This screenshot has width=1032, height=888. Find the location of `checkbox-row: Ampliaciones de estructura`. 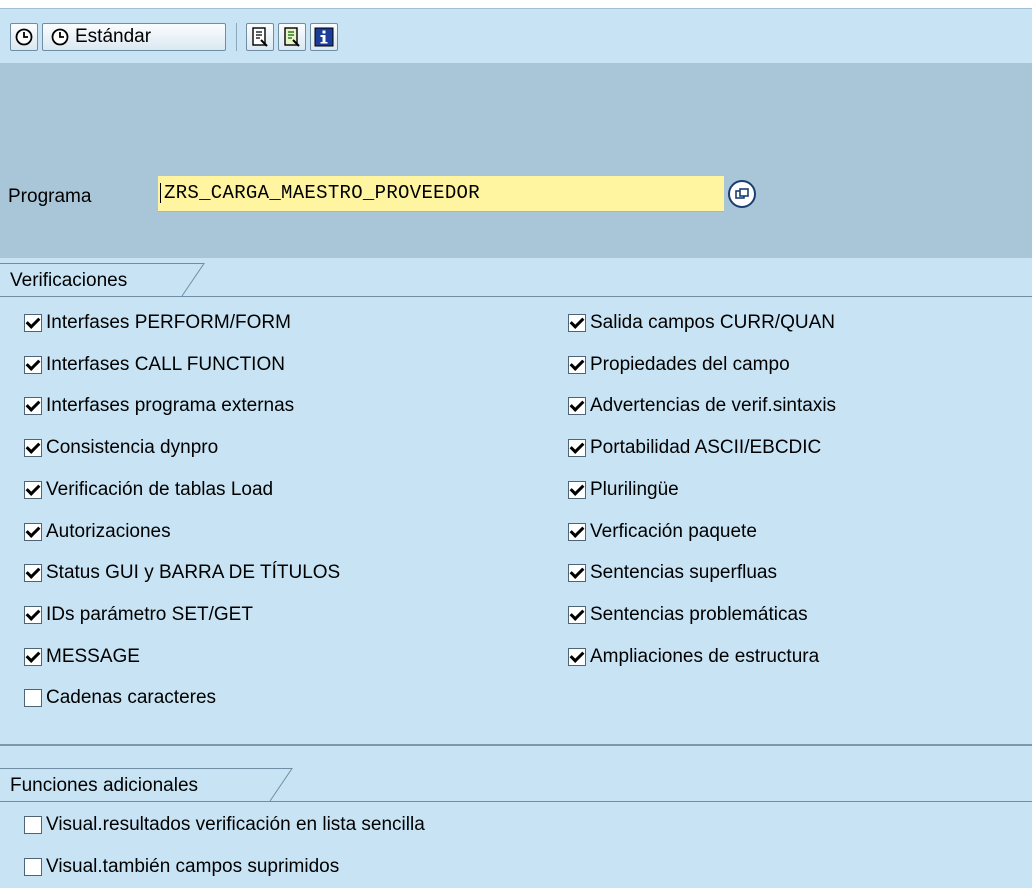

checkbox-row: Ampliaciones de estructura is located at coordinates (693, 657).